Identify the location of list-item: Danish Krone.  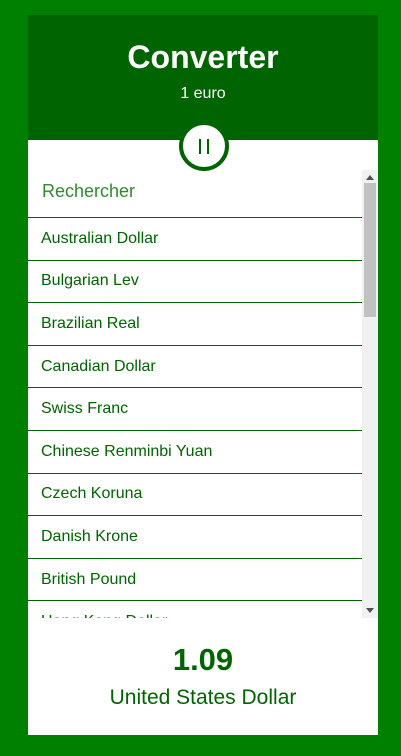
(195, 537).